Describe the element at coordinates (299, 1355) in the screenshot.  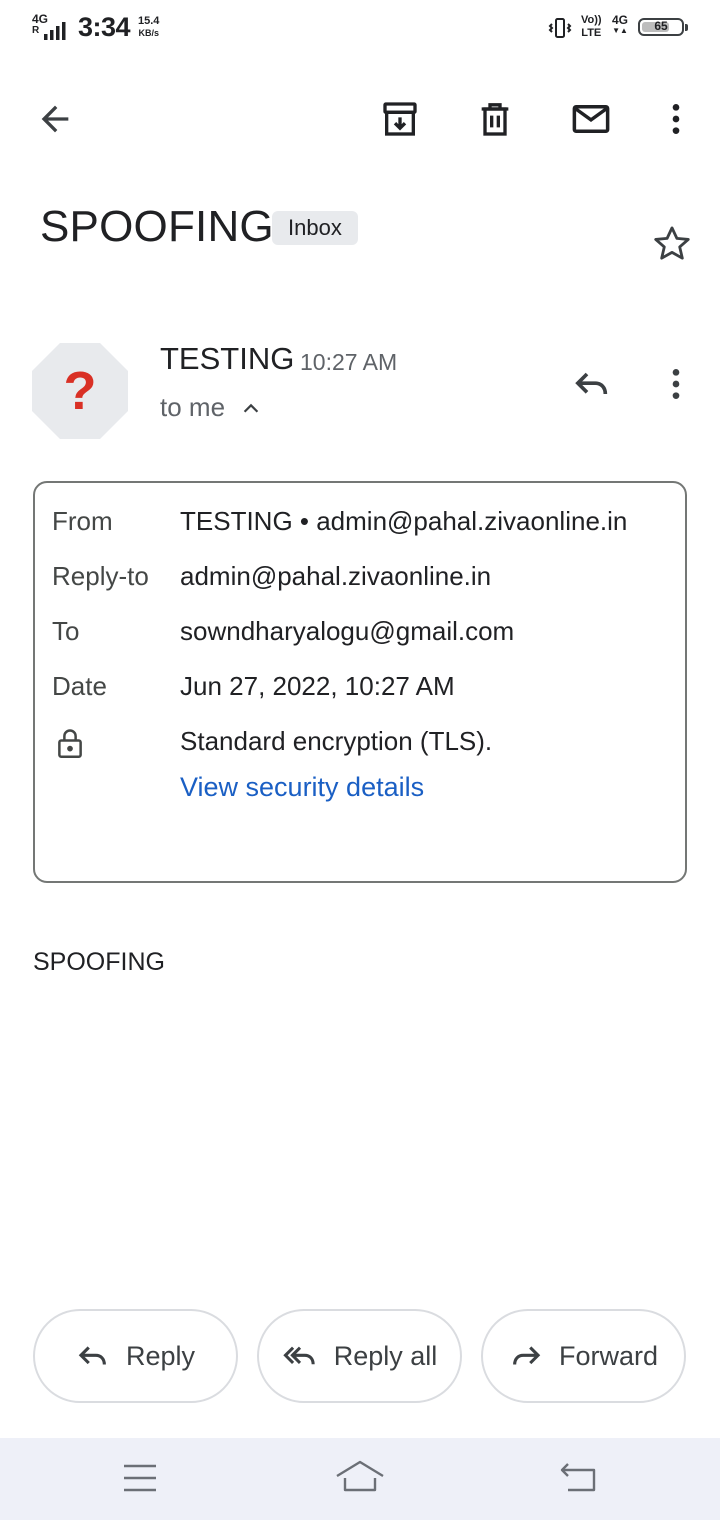
I see `reply-all-icon` at that location.